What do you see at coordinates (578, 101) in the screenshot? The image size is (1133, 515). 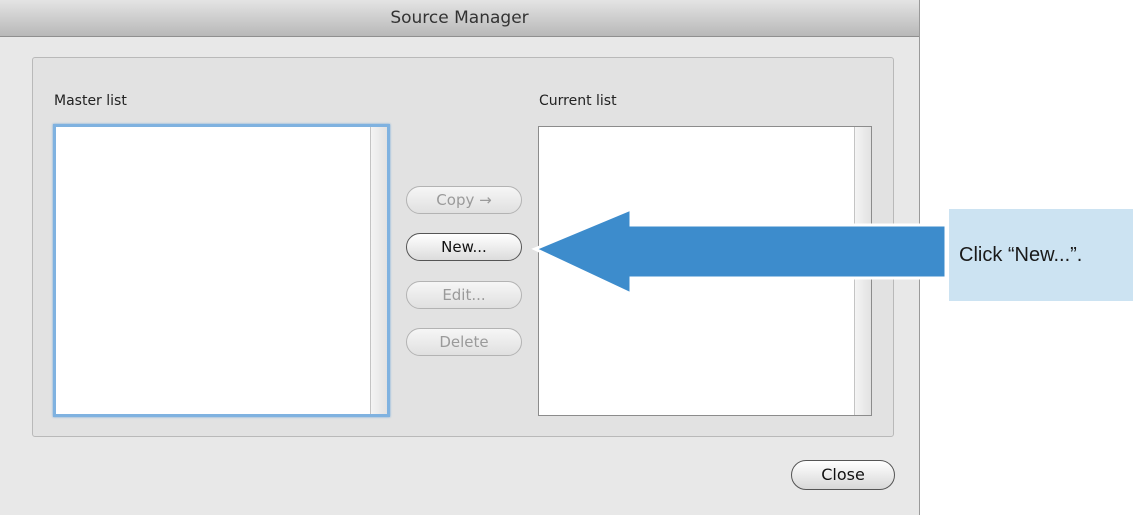 I see `current-list-label: Current list` at bounding box center [578, 101].